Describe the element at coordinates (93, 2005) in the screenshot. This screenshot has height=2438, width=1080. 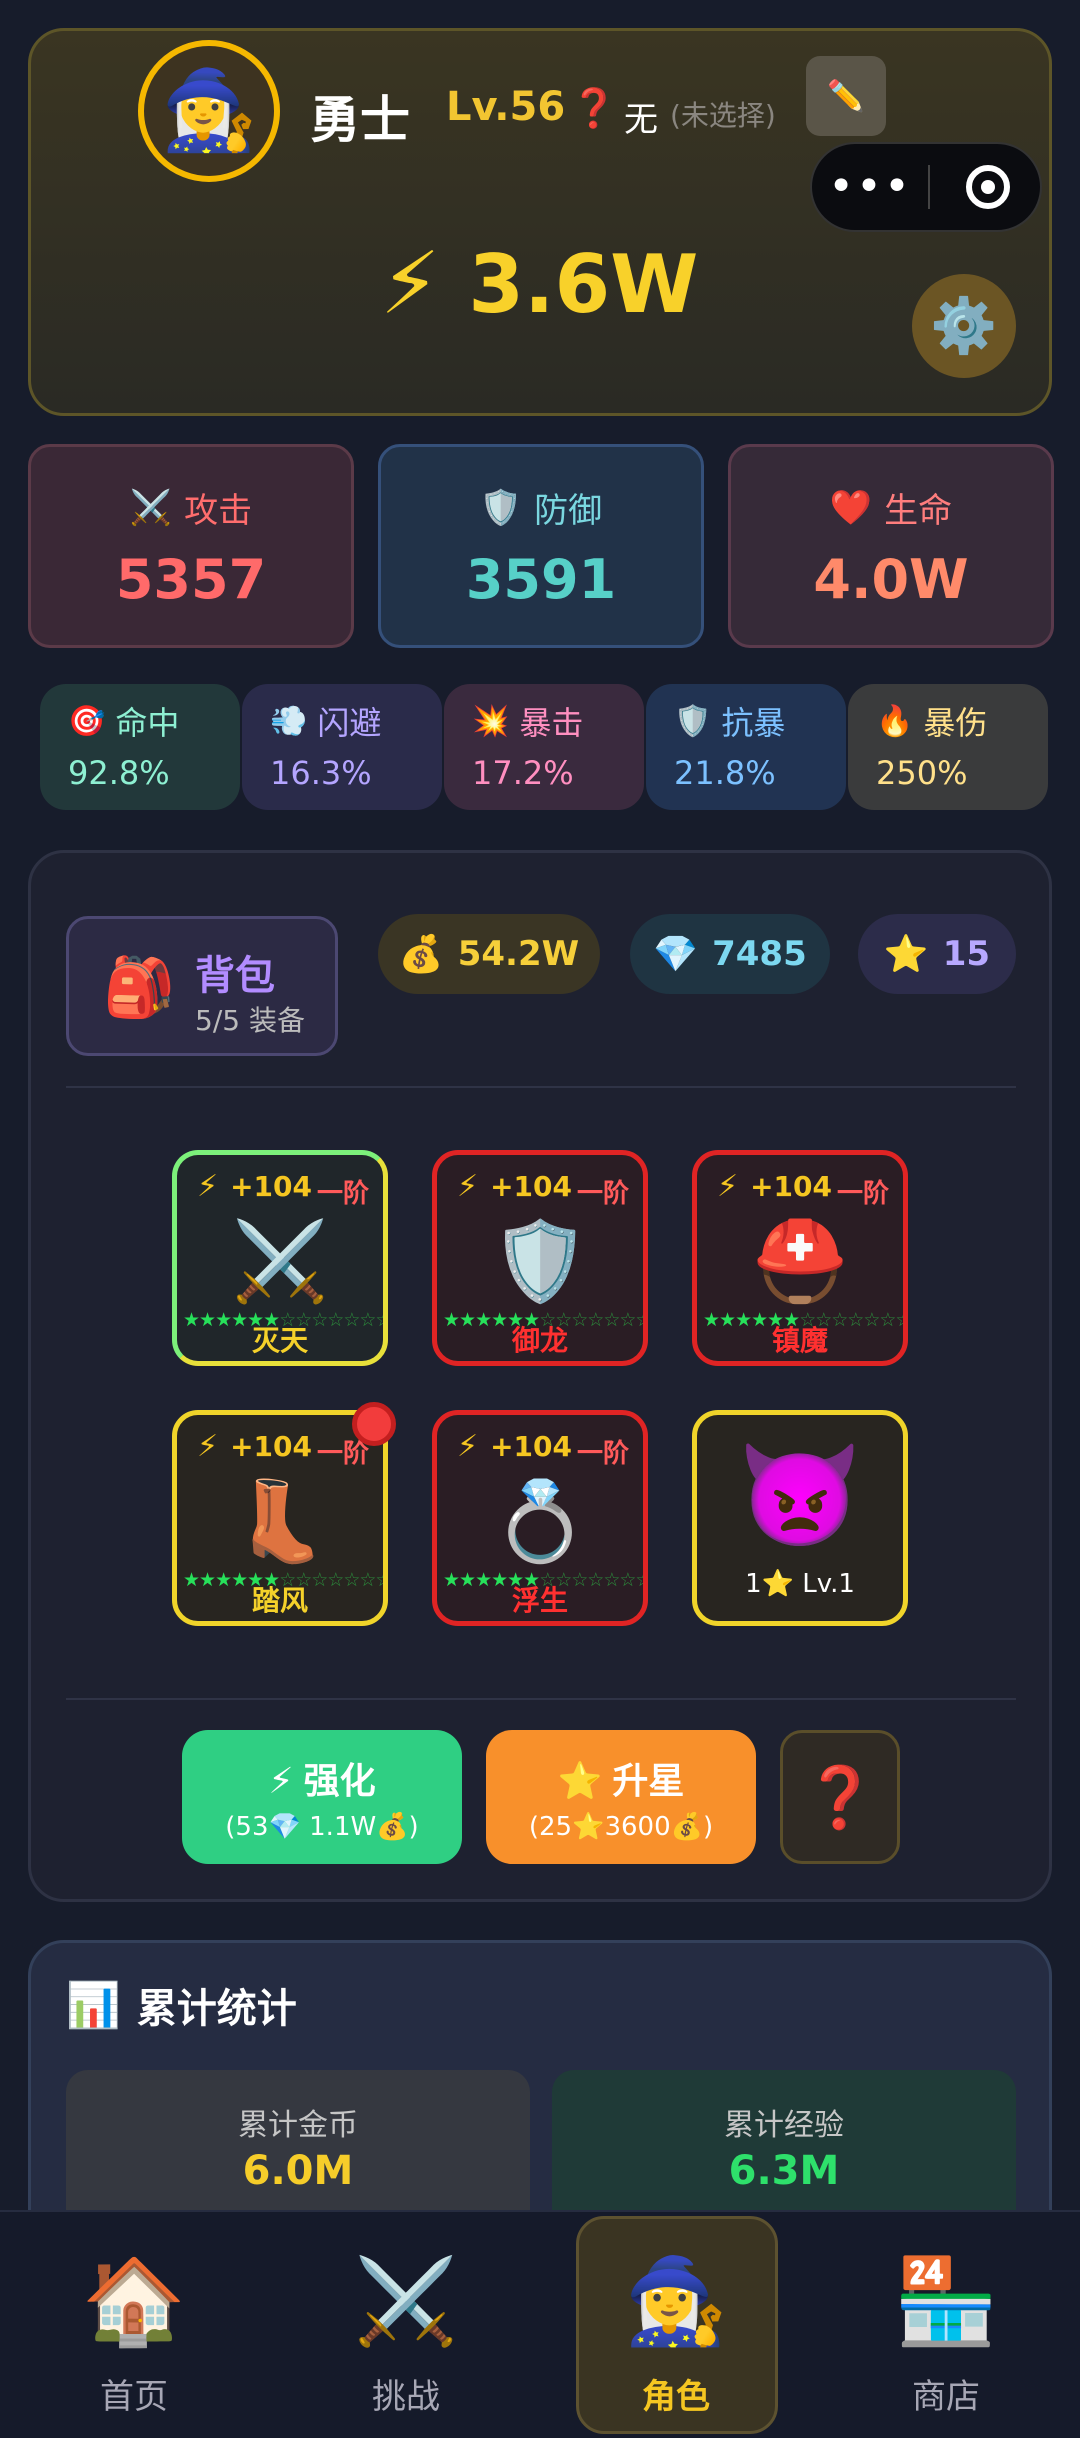
I see `bar-chart-icon: 📊` at that location.